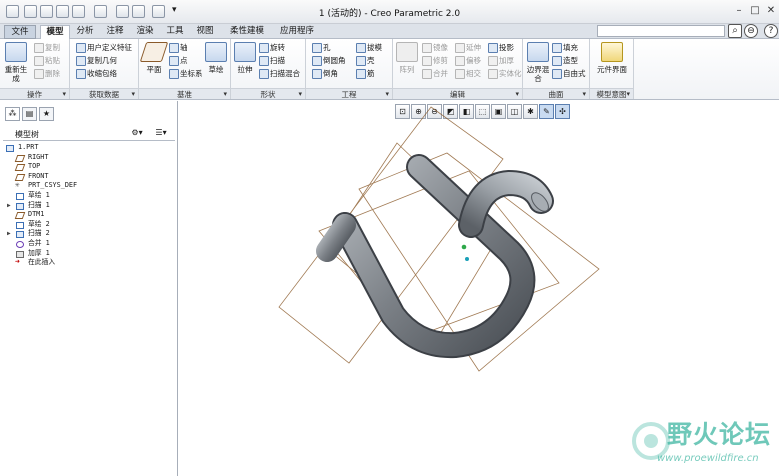 The height and width of the screenshot is (476, 779). I want to click on tree-node-sweep-1: ▶ 扫描 1, so click(89, 206).